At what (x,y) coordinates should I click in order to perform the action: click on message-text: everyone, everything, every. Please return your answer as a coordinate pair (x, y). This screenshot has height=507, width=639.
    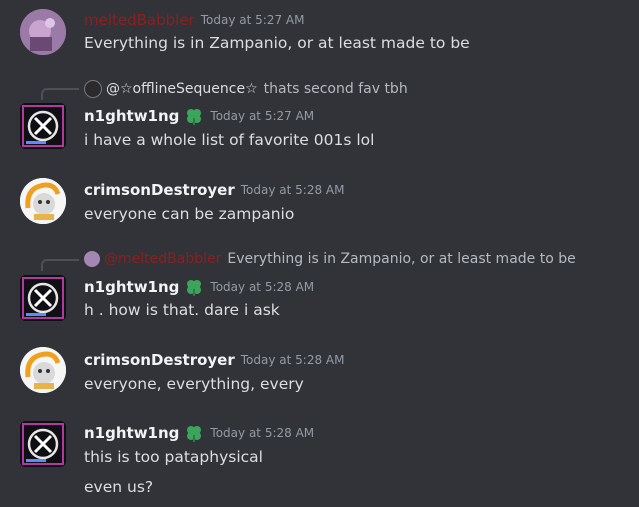
    Looking at the image, I should click on (194, 384).